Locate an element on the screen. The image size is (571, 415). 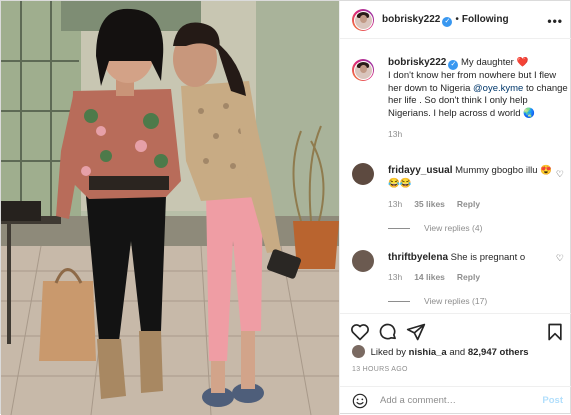
post-timestamp: 13 HOURS AGO is located at coordinates (380, 369).